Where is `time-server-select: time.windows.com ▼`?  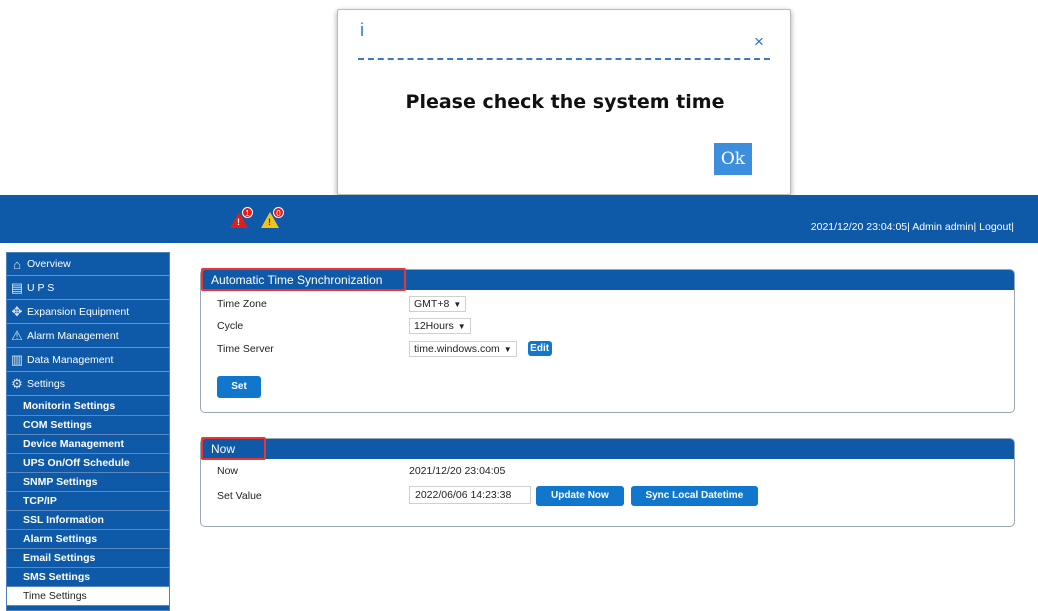 time-server-select: time.windows.com ▼ is located at coordinates (463, 349).